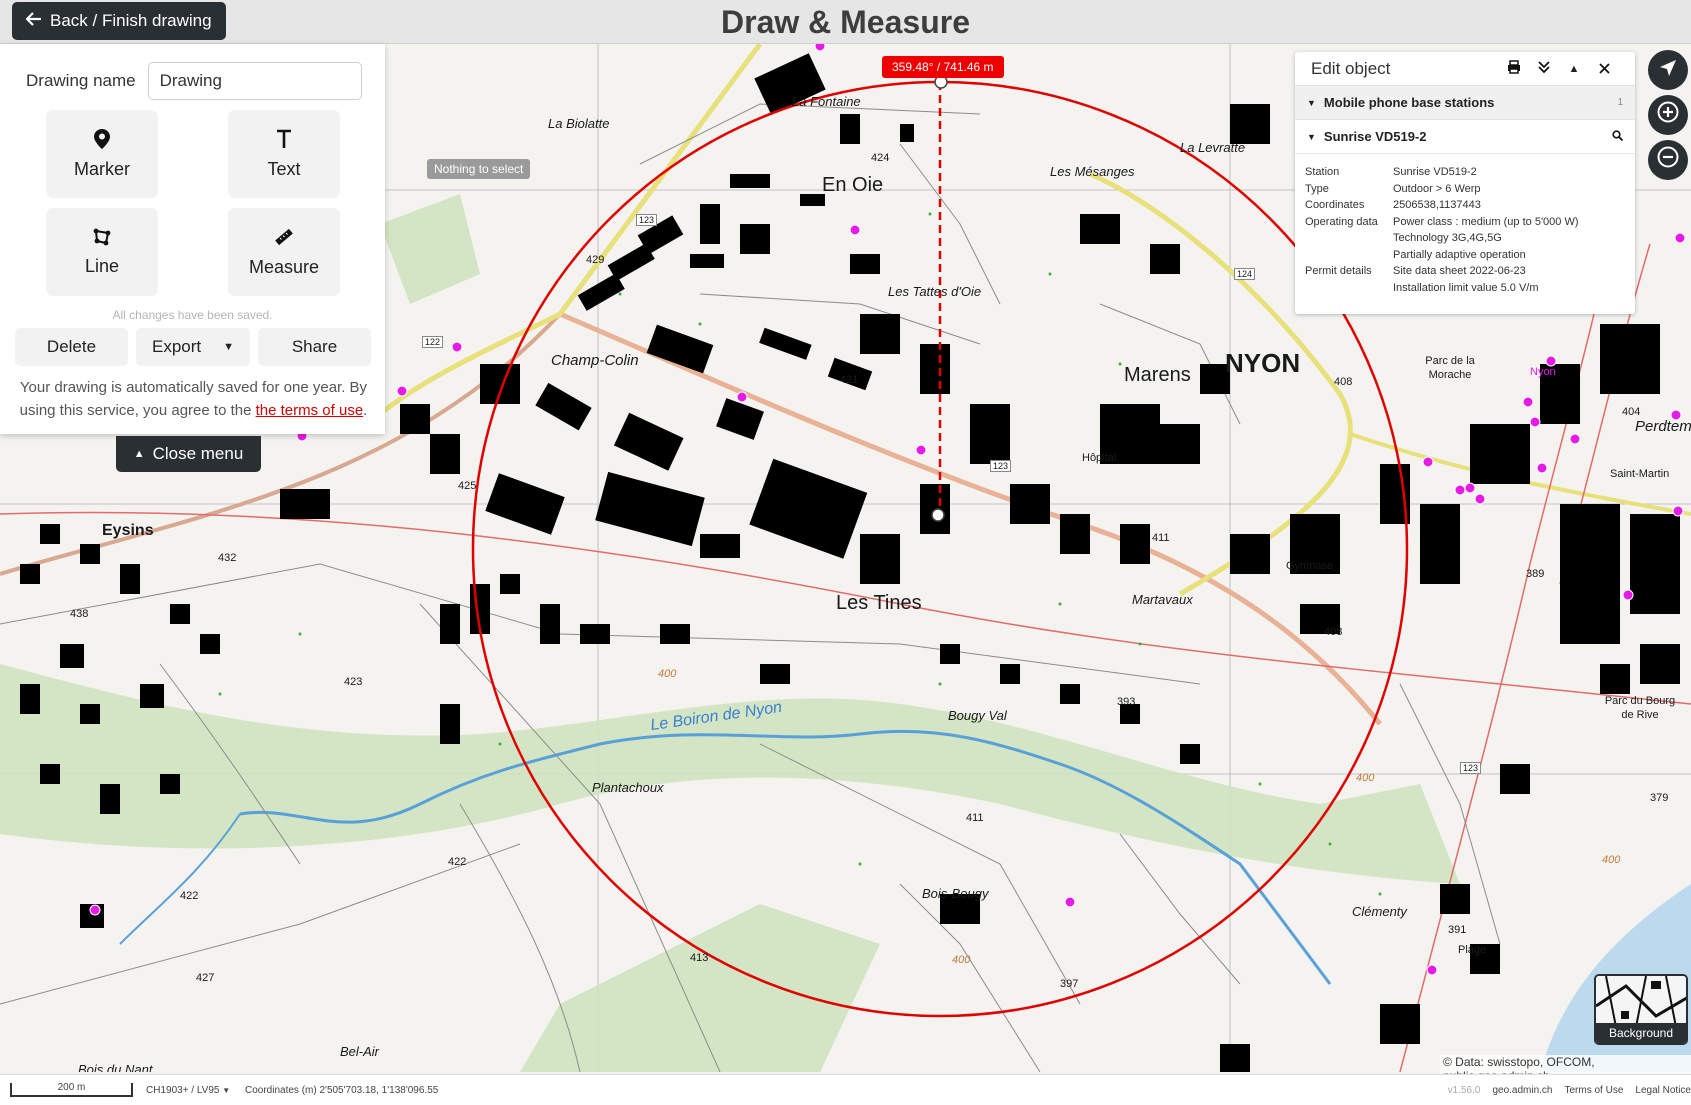  Describe the element at coordinates (1641, 1002) in the screenshot. I see `background-thumbnail-icon` at that location.